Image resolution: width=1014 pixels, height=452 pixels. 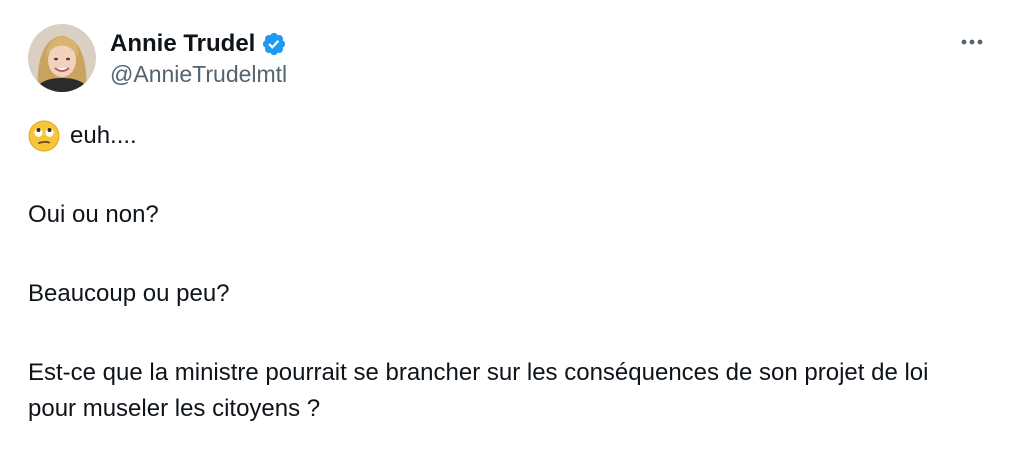 I want to click on tweet-header: Annie Trudel @AnnieTrudelmtl, so click(x=157, y=58).